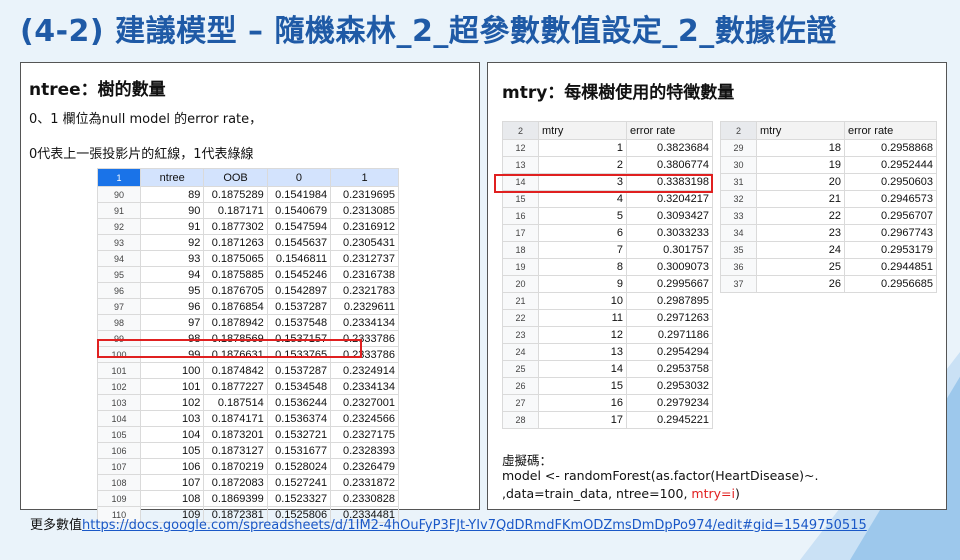  What do you see at coordinates (890, 216) in the screenshot?
I see `table-cell: 0.2956707` at bounding box center [890, 216].